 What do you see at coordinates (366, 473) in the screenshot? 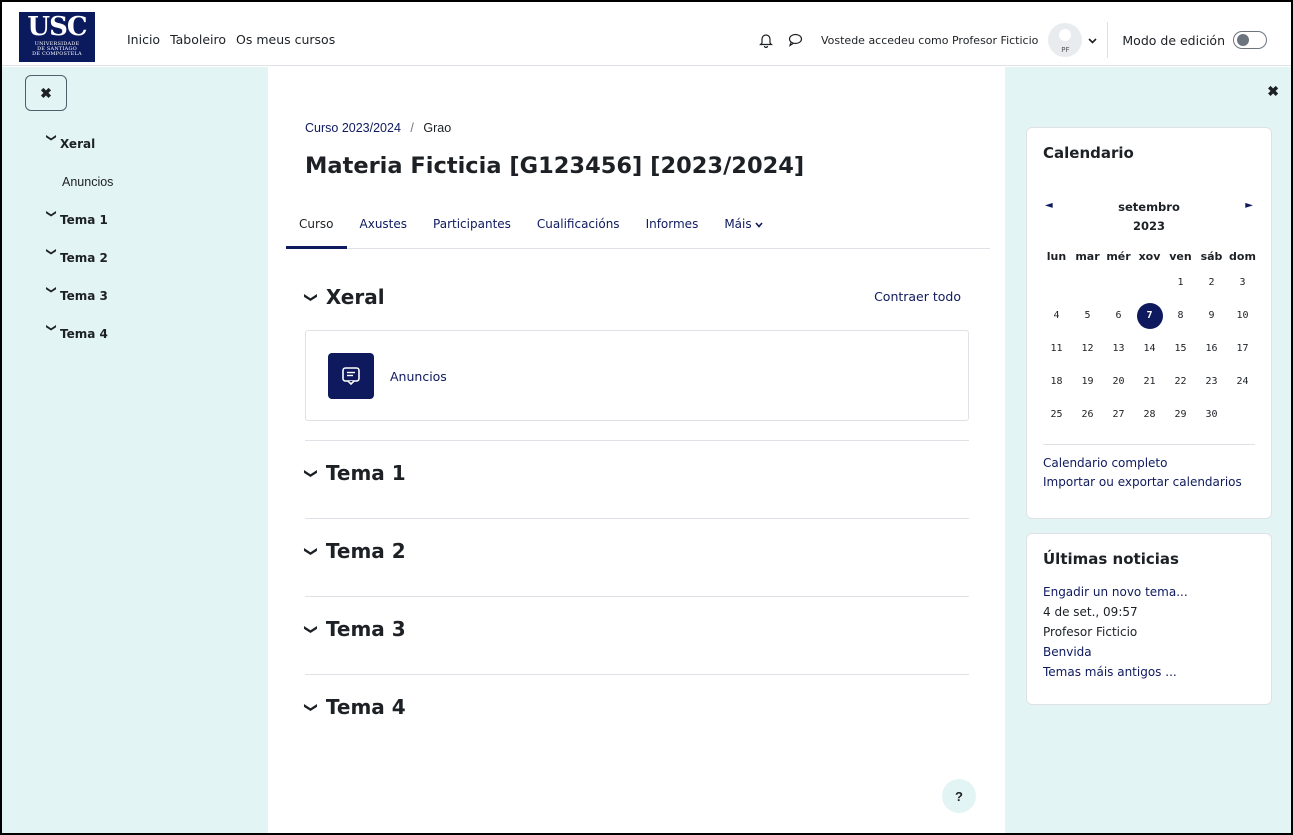
I see `section-title: Tema 1` at bounding box center [366, 473].